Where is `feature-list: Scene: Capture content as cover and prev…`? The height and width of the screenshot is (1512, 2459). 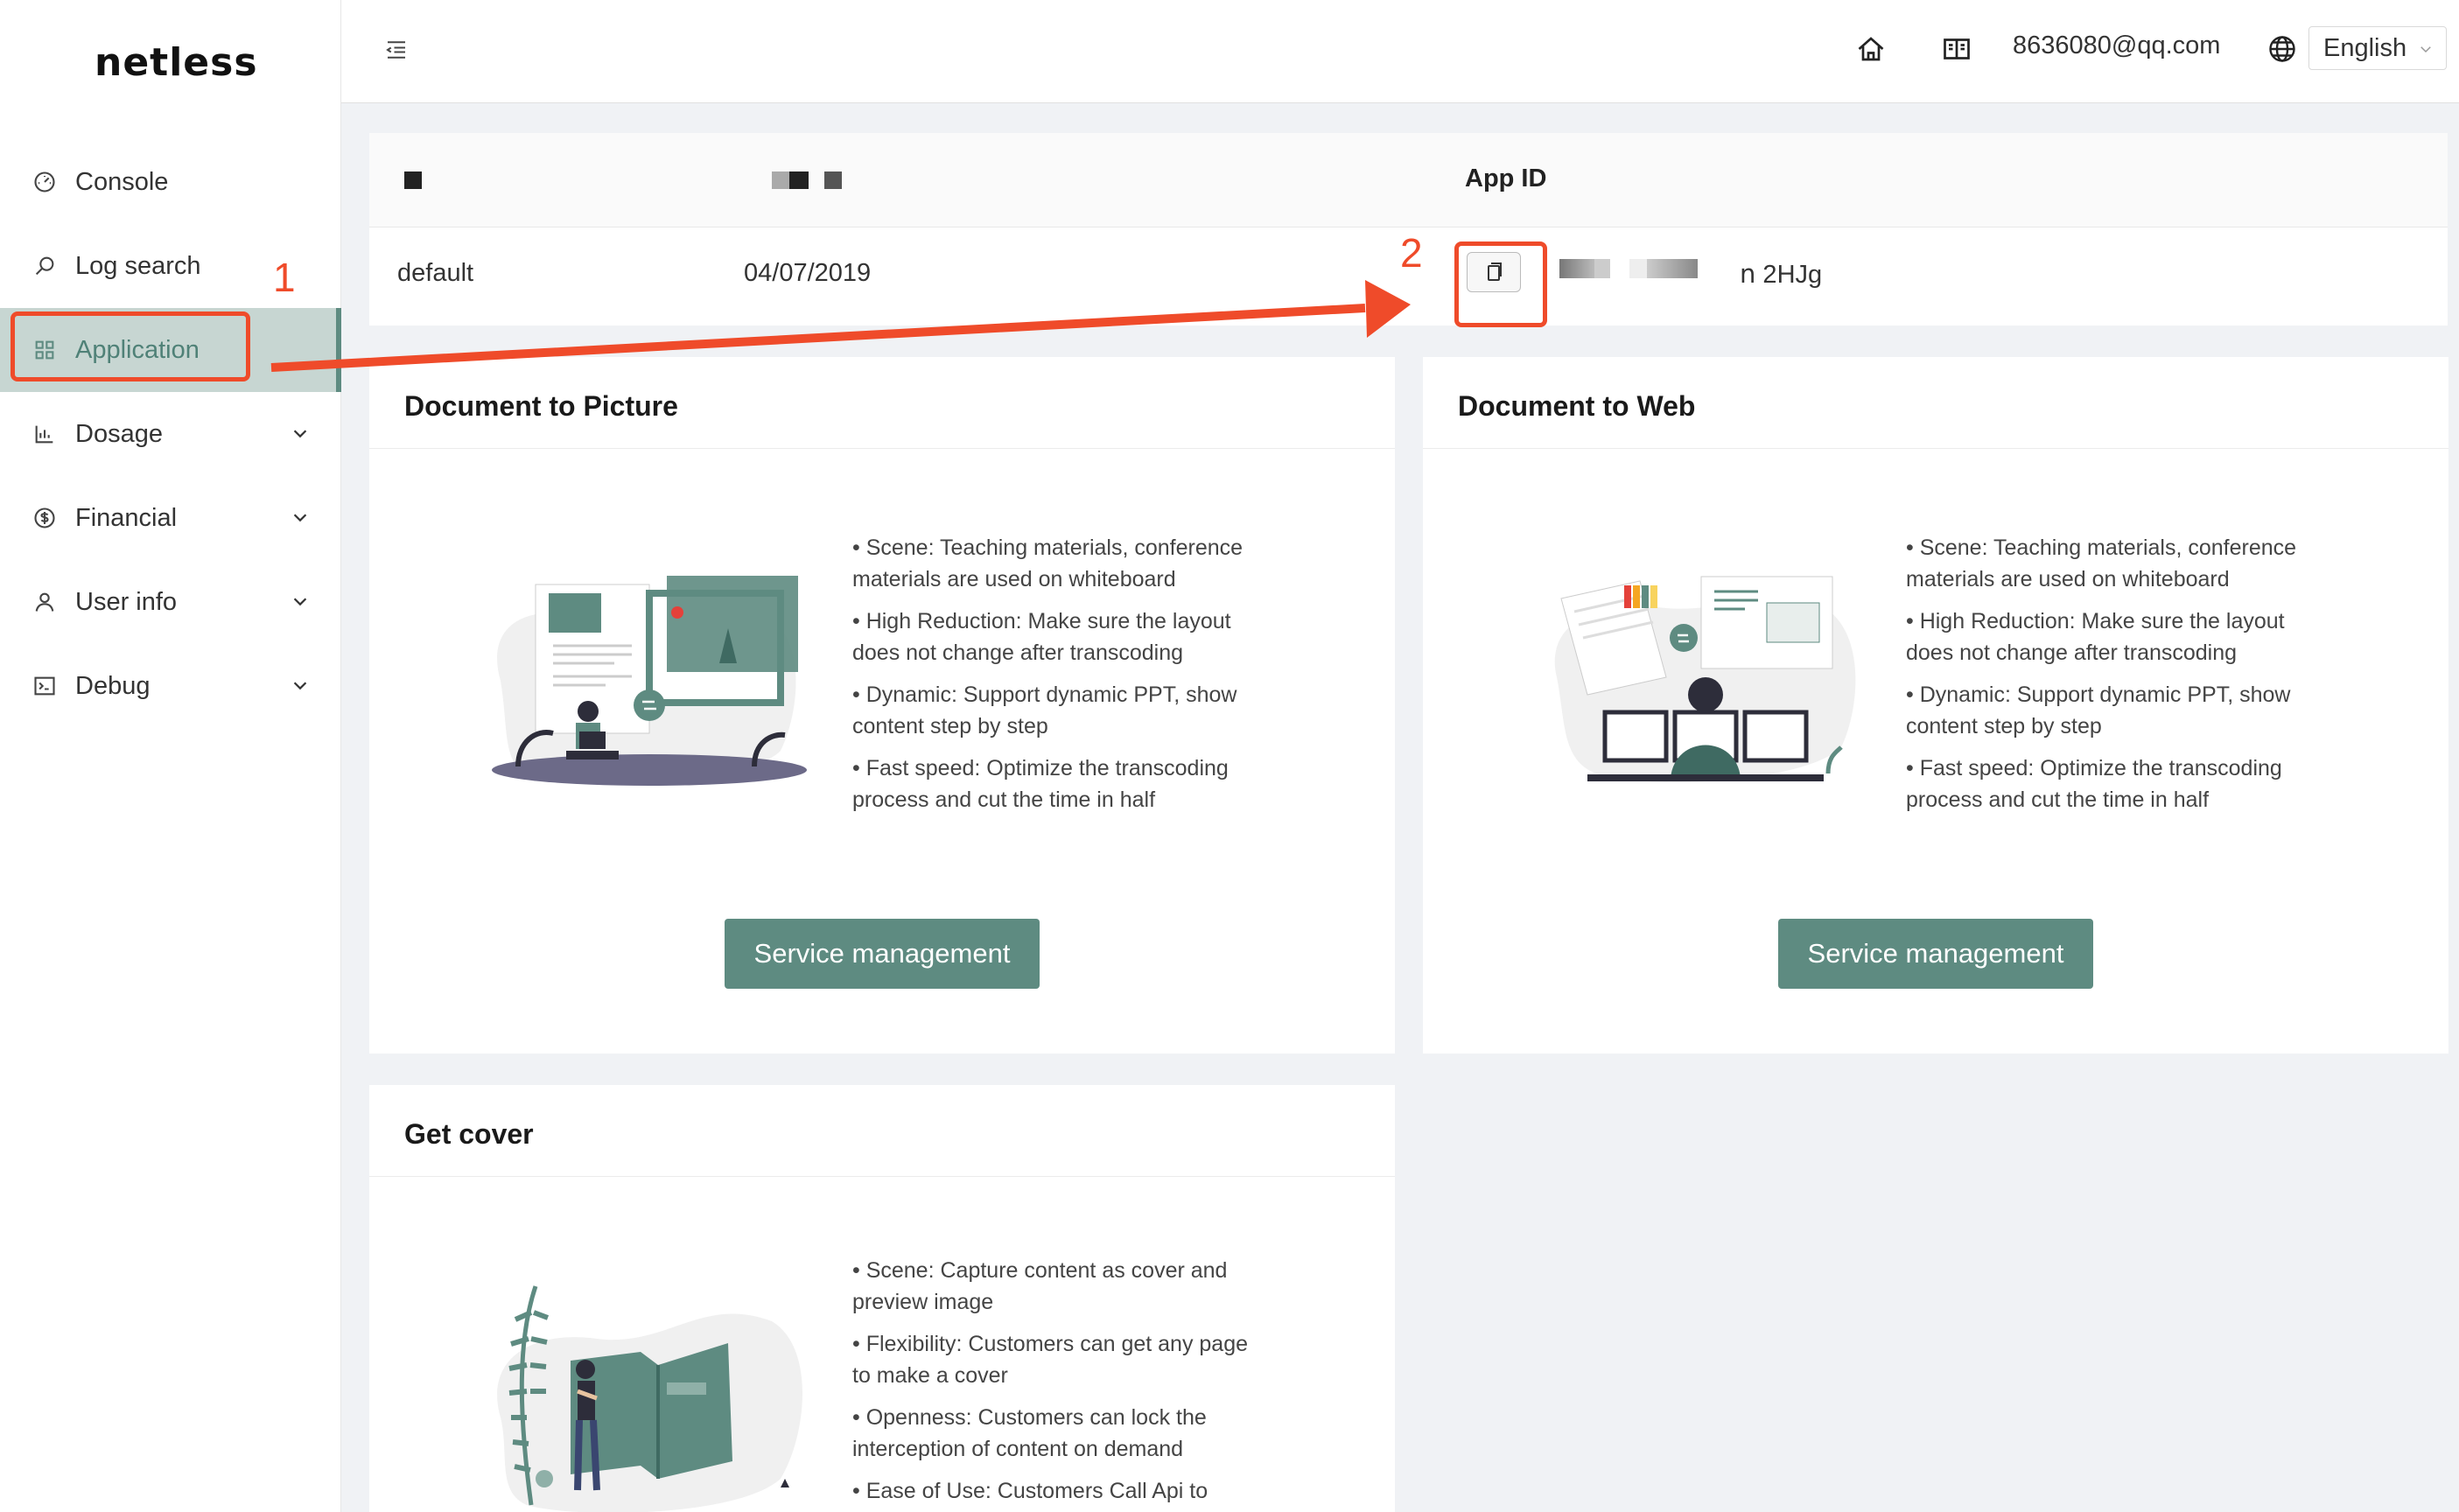 feature-list: Scene: Capture content as cover and prev… is located at coordinates (1058, 1383).